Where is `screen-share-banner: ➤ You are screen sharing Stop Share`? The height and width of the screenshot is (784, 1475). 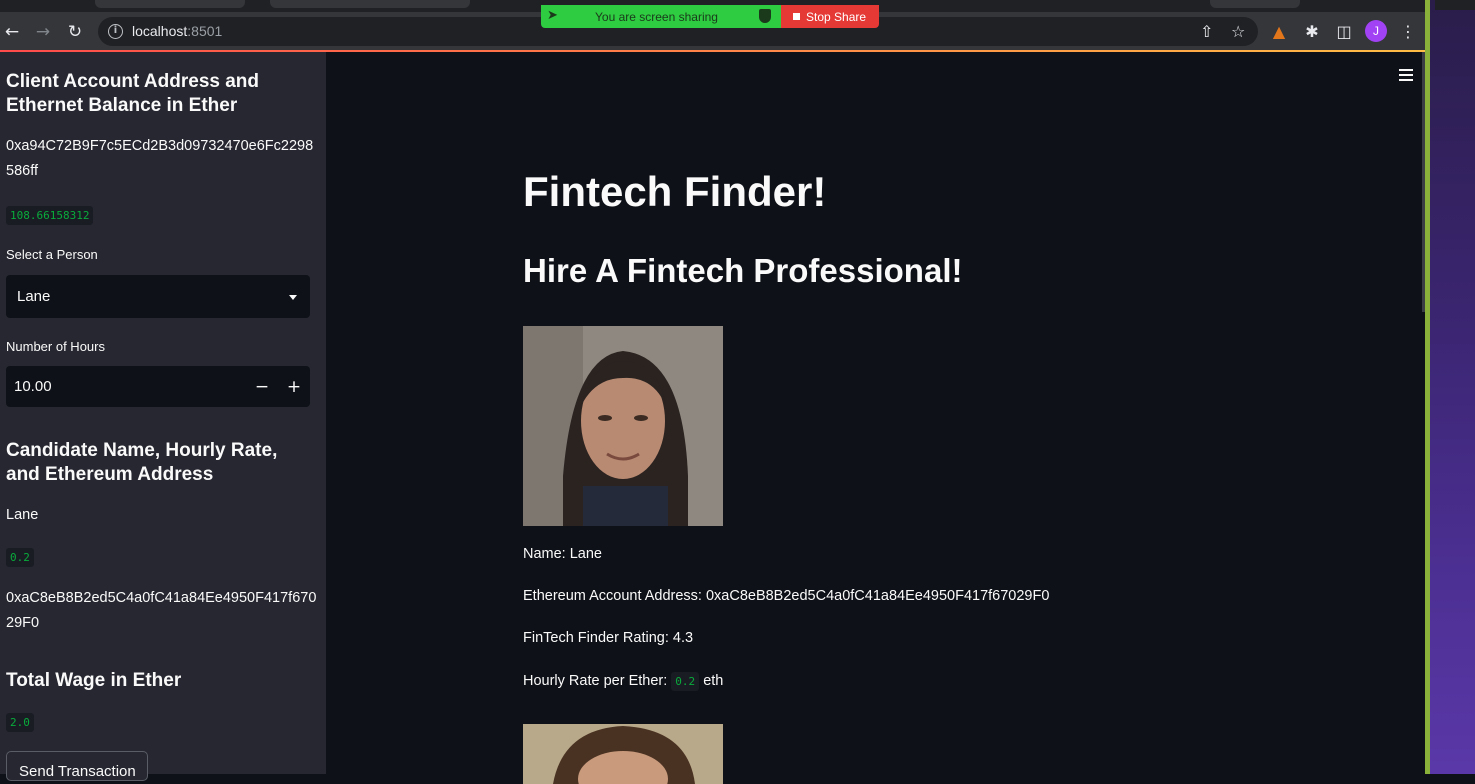 screen-share-banner: ➤ You are screen sharing Stop Share is located at coordinates (710, 16).